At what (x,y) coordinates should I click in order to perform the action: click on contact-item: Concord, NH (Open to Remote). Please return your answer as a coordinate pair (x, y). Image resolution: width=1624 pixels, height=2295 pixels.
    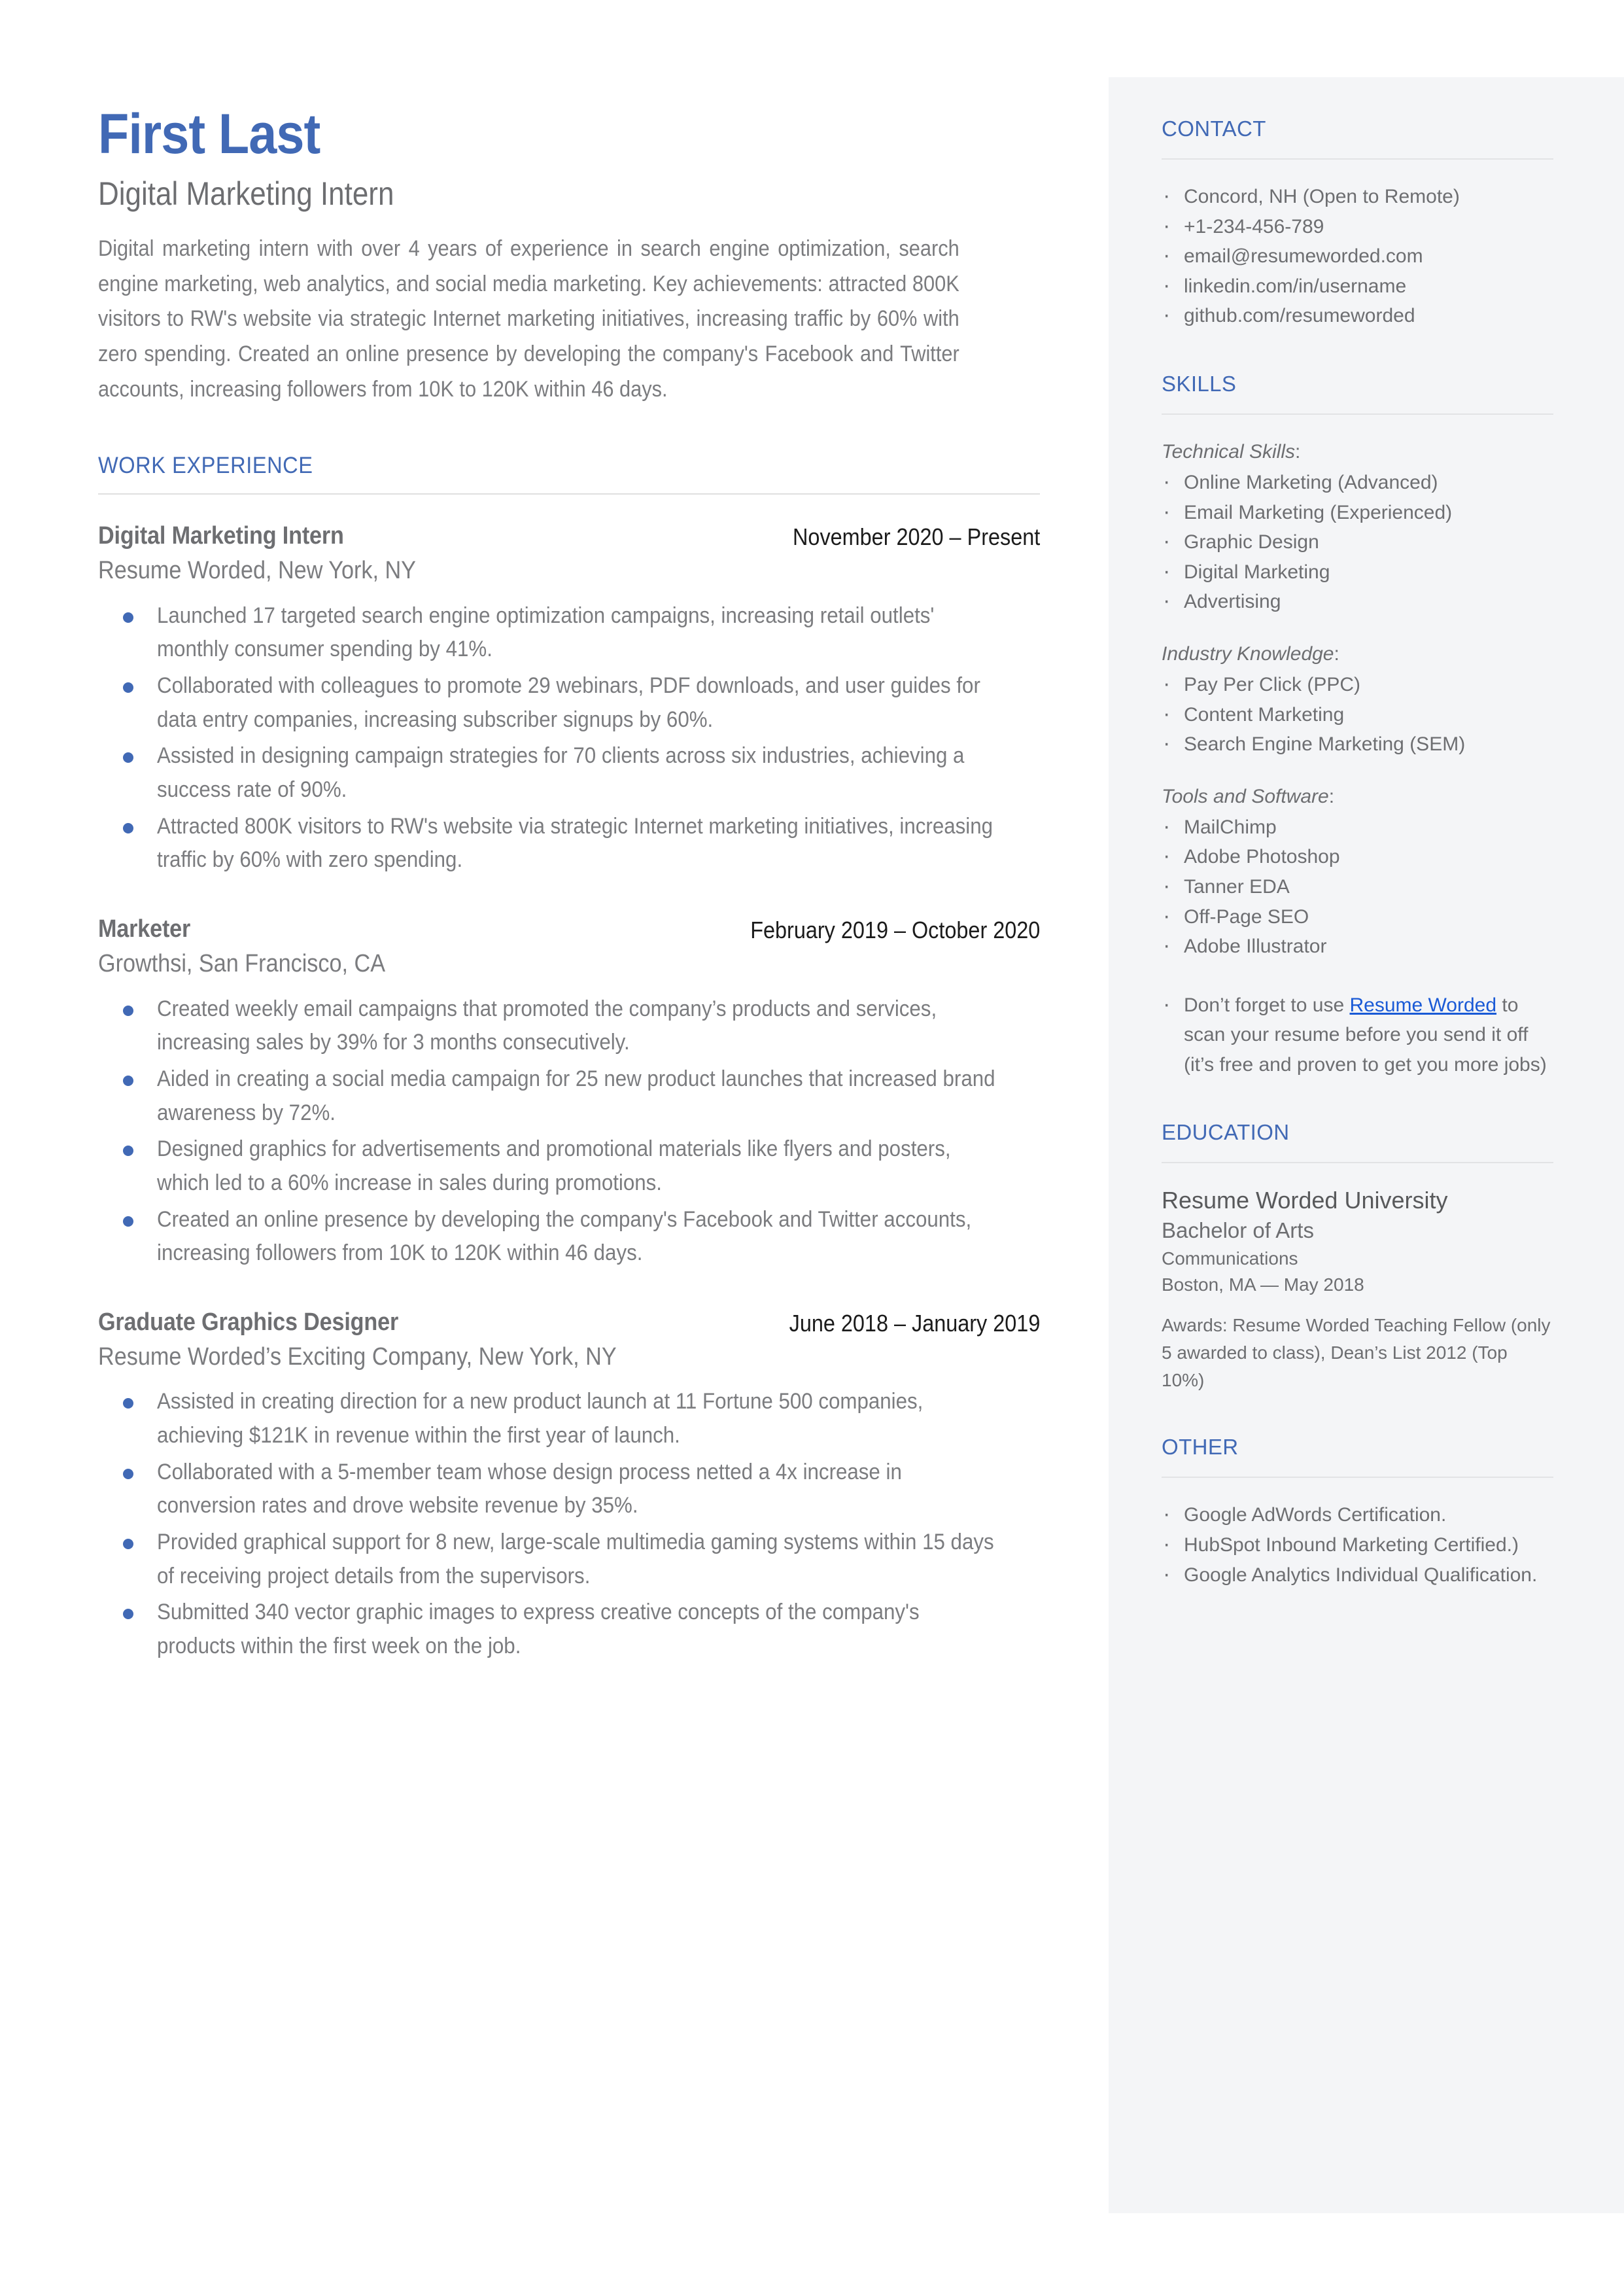
    Looking at the image, I should click on (1357, 196).